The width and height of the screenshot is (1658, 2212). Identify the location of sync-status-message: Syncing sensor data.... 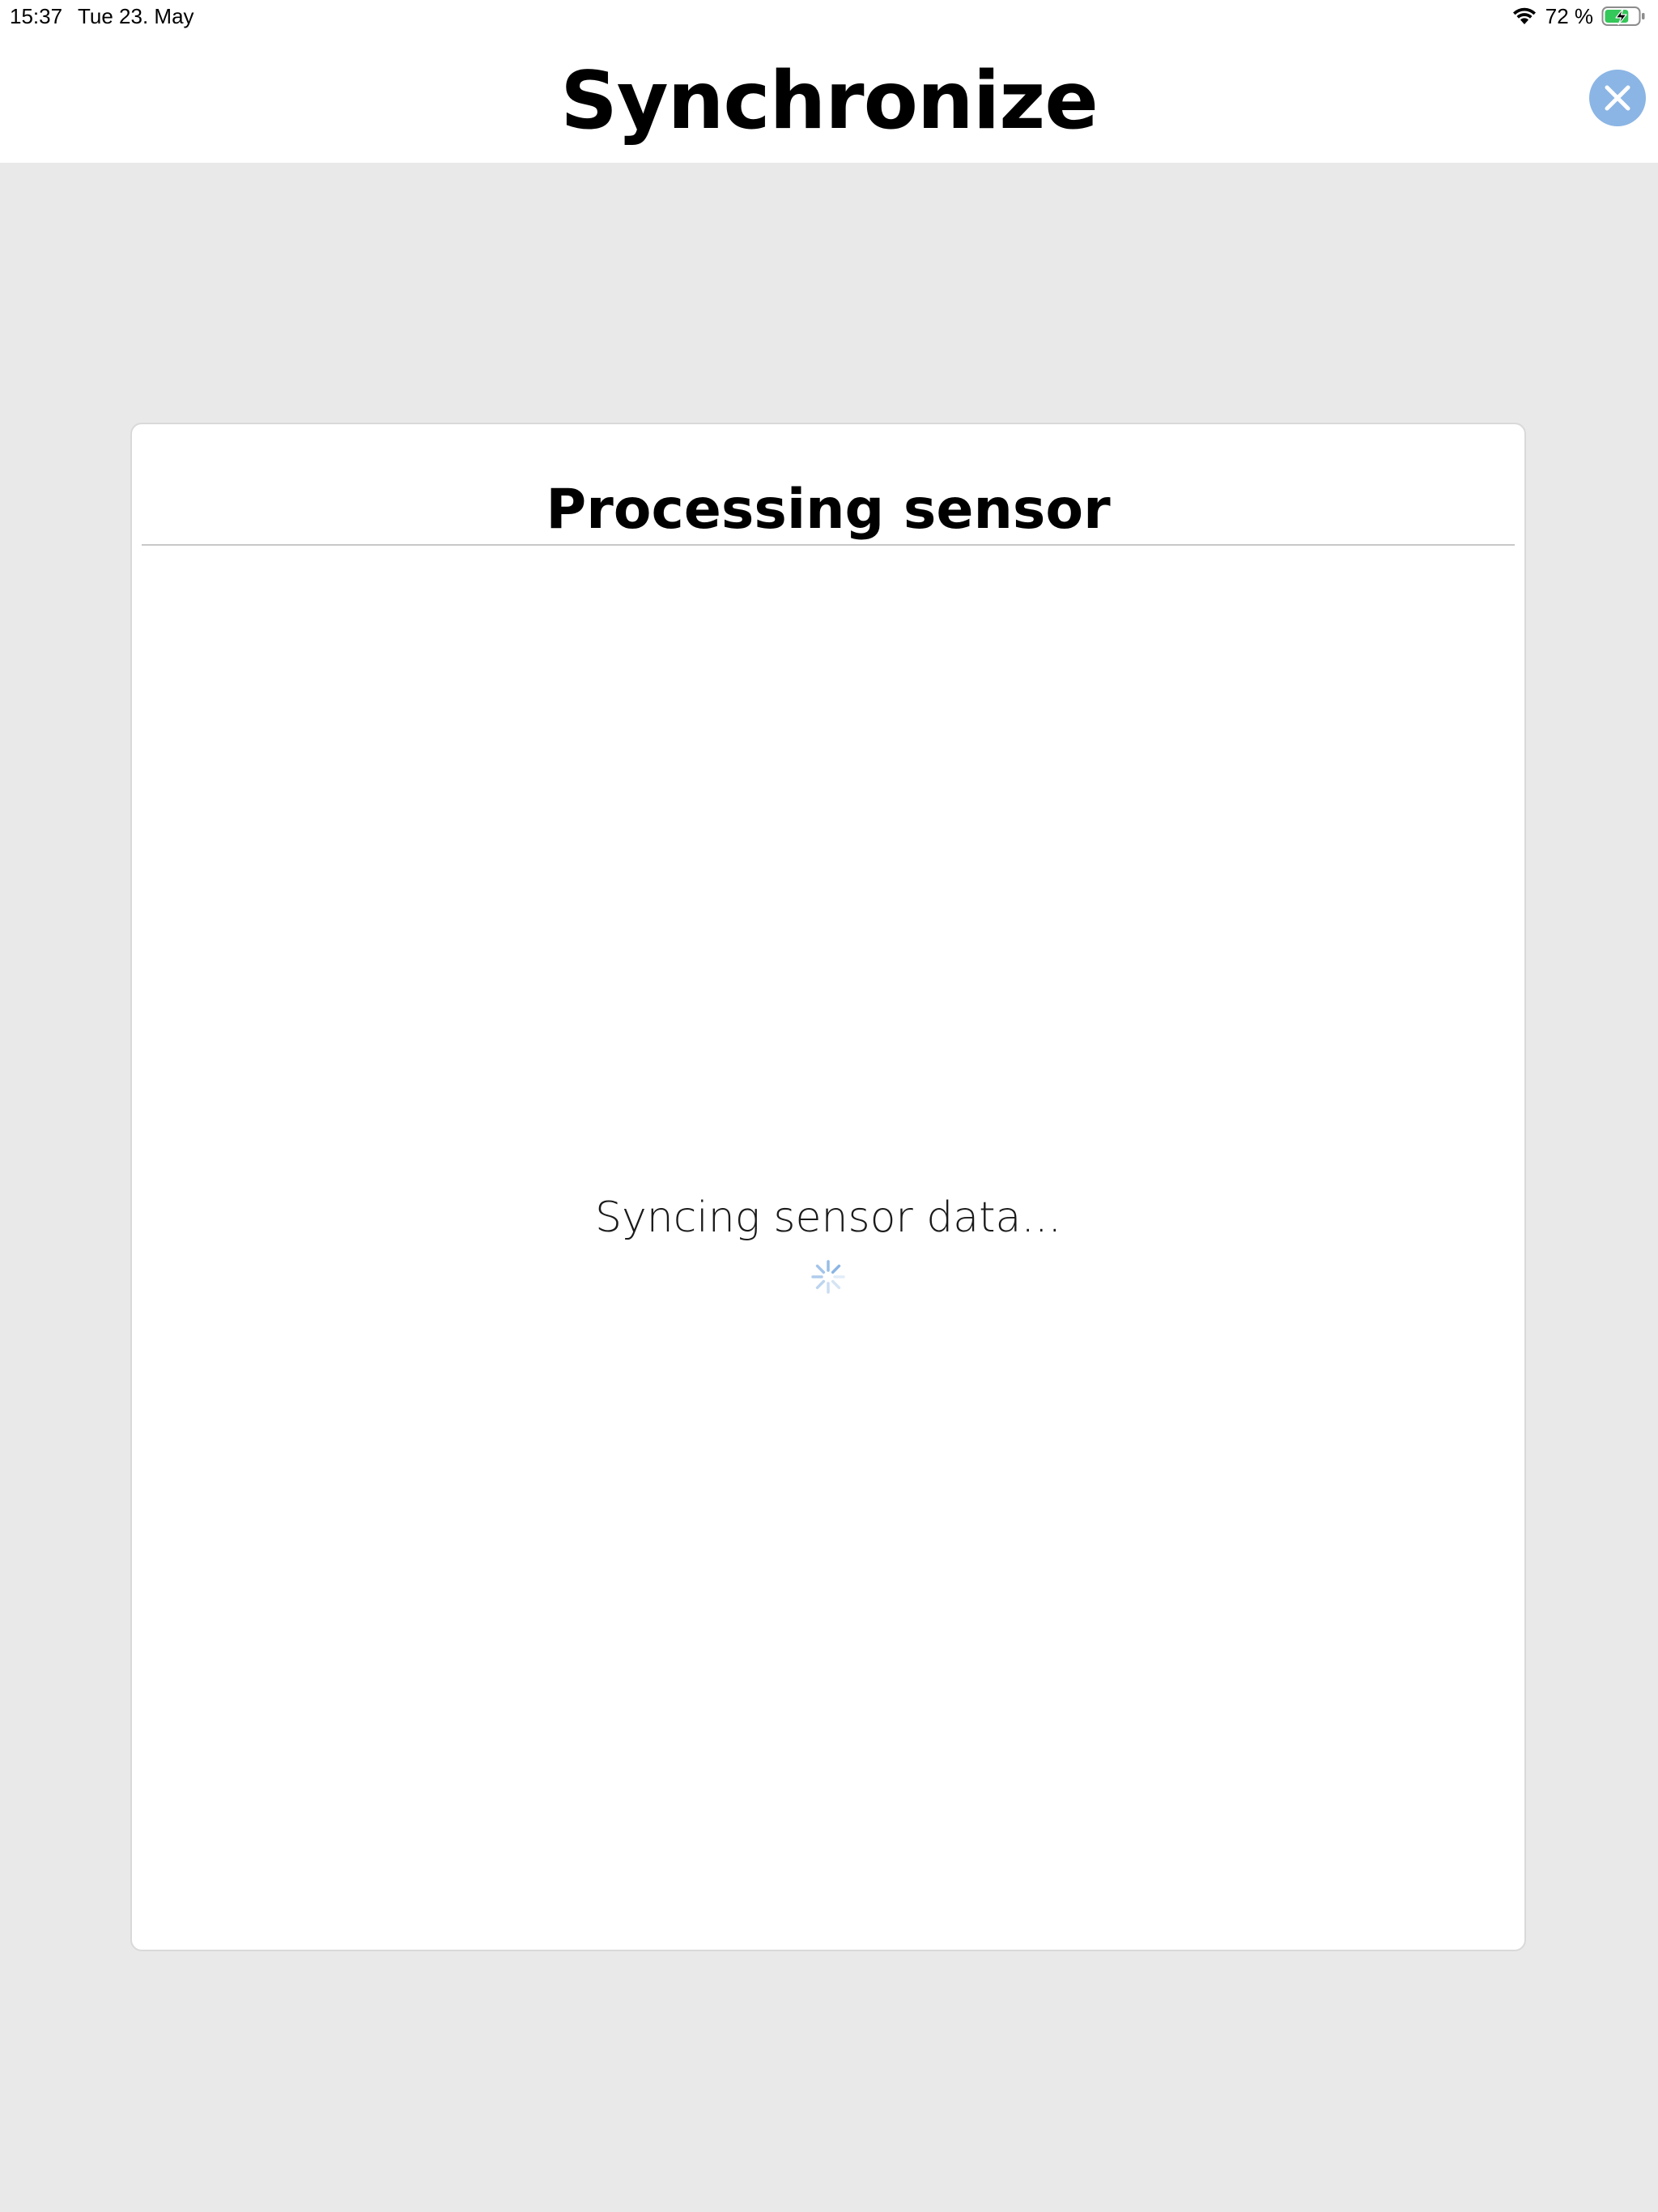
(828, 1218).